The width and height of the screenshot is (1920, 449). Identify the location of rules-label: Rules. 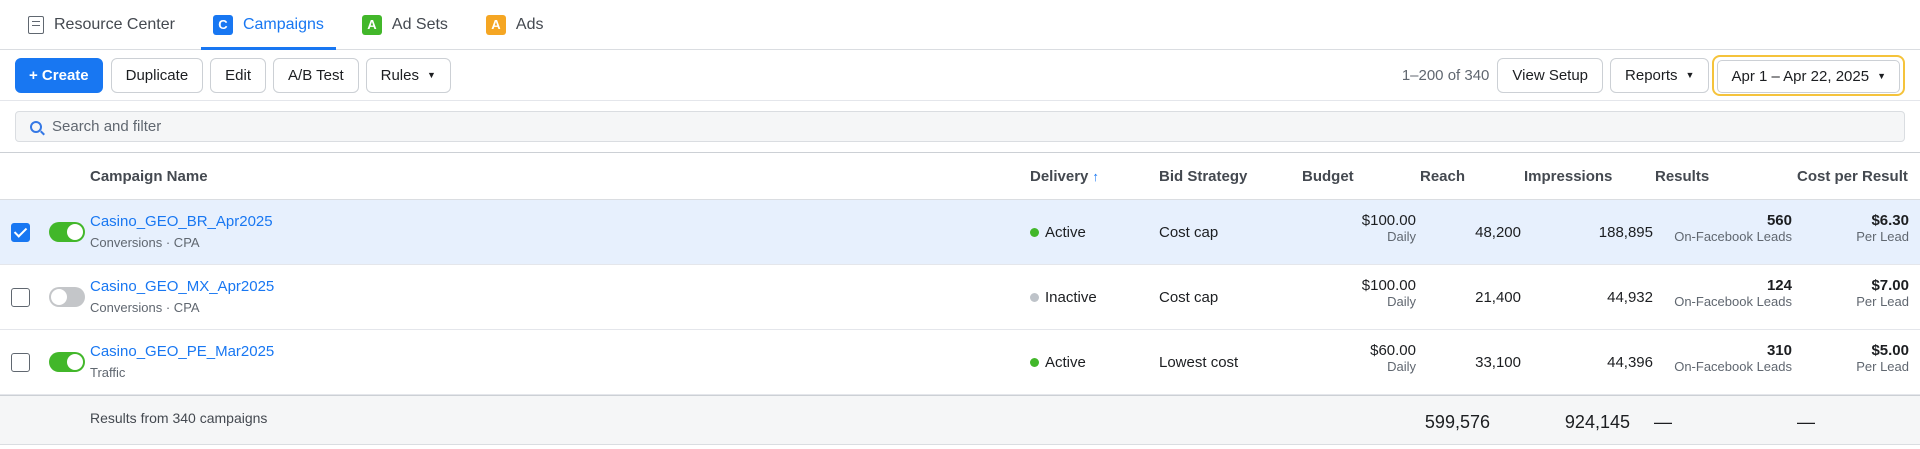
(399, 75).